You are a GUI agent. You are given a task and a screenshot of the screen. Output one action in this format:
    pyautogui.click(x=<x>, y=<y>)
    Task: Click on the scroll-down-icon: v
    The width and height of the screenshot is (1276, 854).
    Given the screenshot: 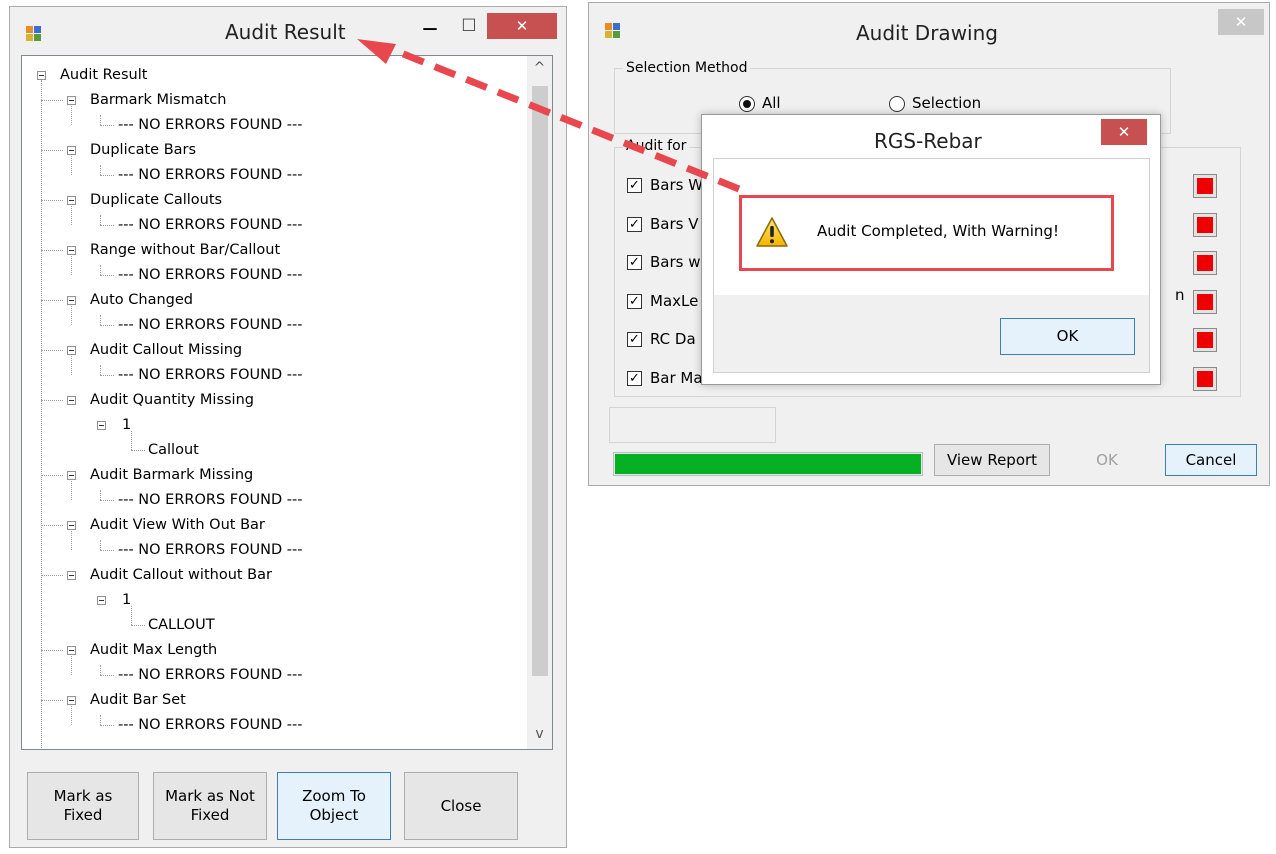 What is the action you would take?
    pyautogui.click(x=539, y=735)
    